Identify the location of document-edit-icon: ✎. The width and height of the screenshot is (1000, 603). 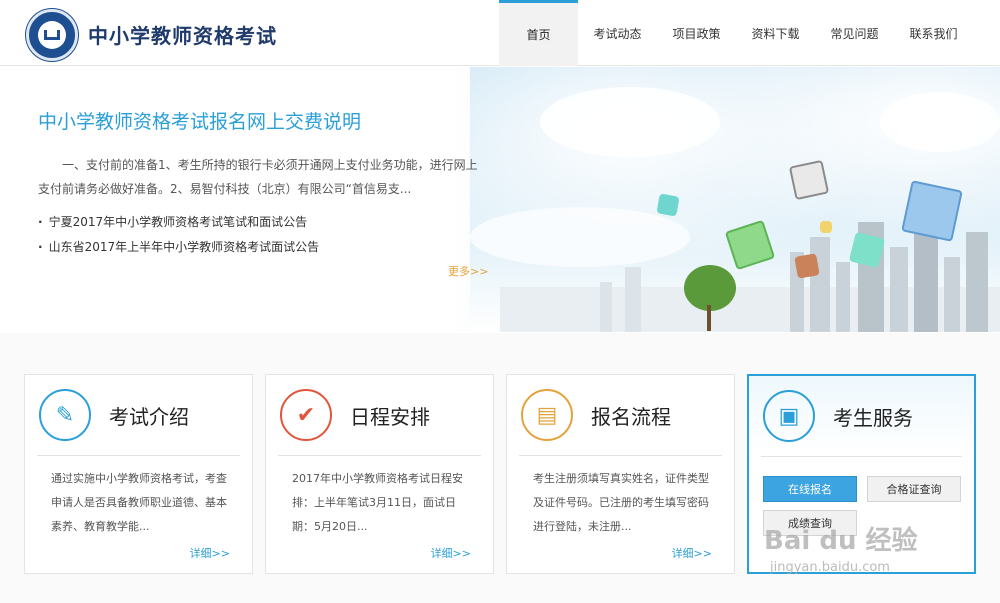
(65, 415).